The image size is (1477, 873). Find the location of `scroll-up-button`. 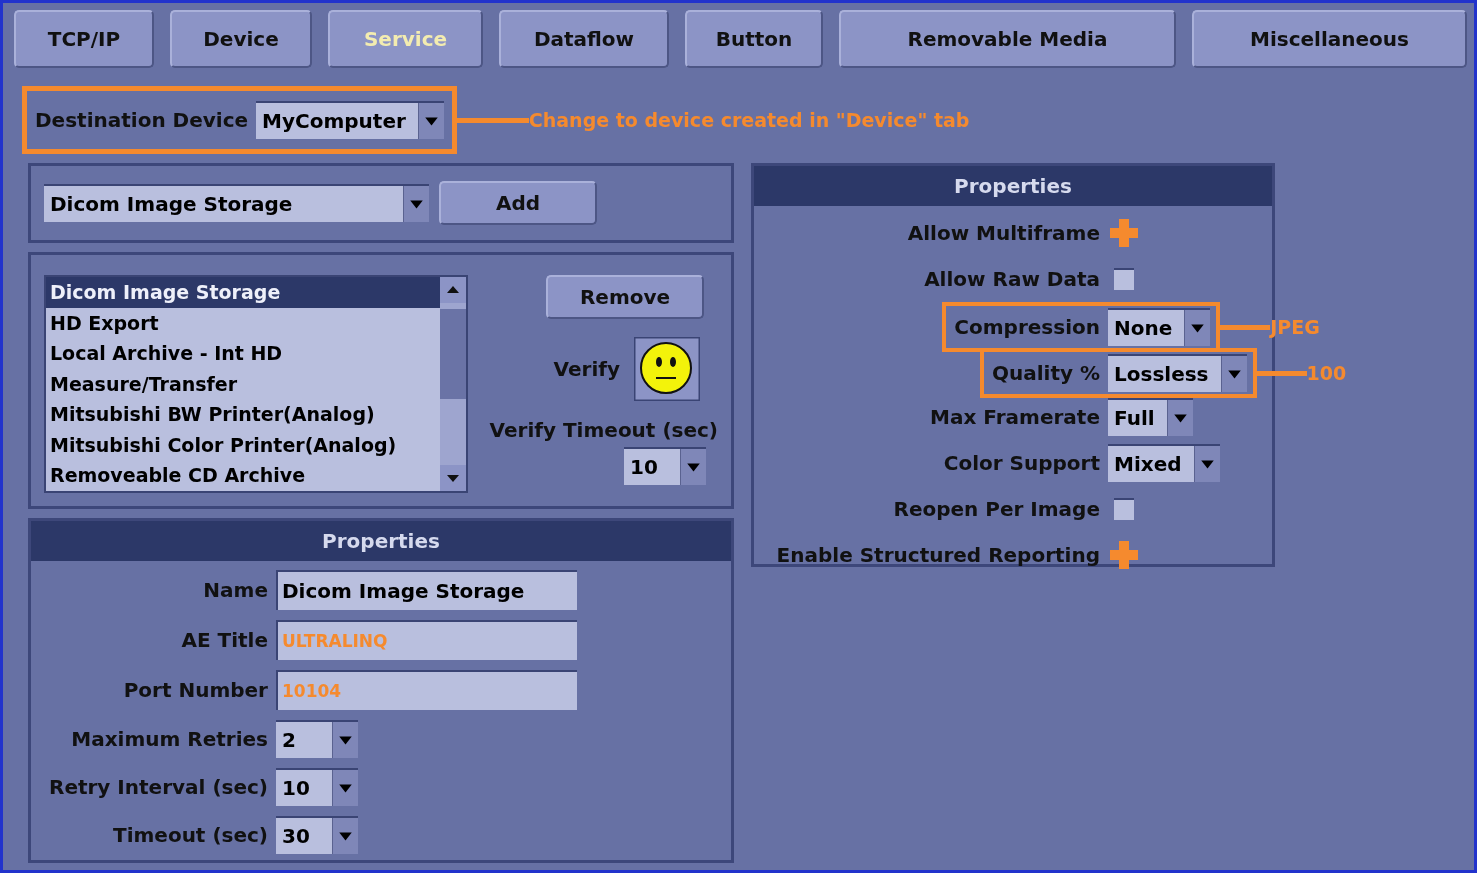

scroll-up-button is located at coordinates (453, 290).